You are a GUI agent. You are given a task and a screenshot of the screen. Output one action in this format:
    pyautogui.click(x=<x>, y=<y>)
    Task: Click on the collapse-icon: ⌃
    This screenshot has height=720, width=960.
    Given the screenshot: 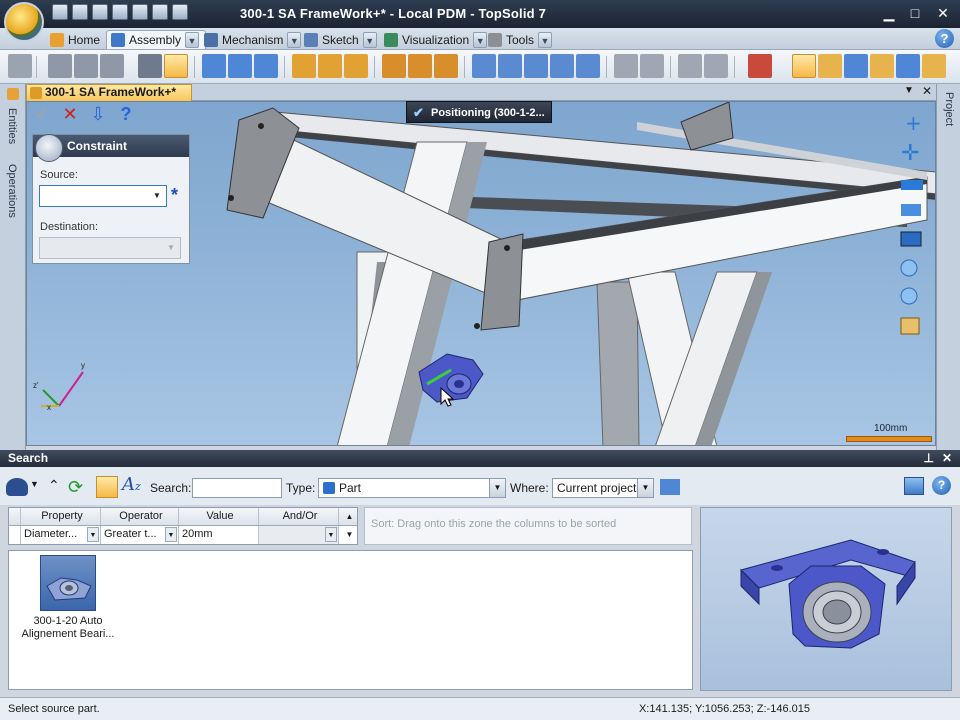 What is the action you would take?
    pyautogui.click(x=54, y=485)
    